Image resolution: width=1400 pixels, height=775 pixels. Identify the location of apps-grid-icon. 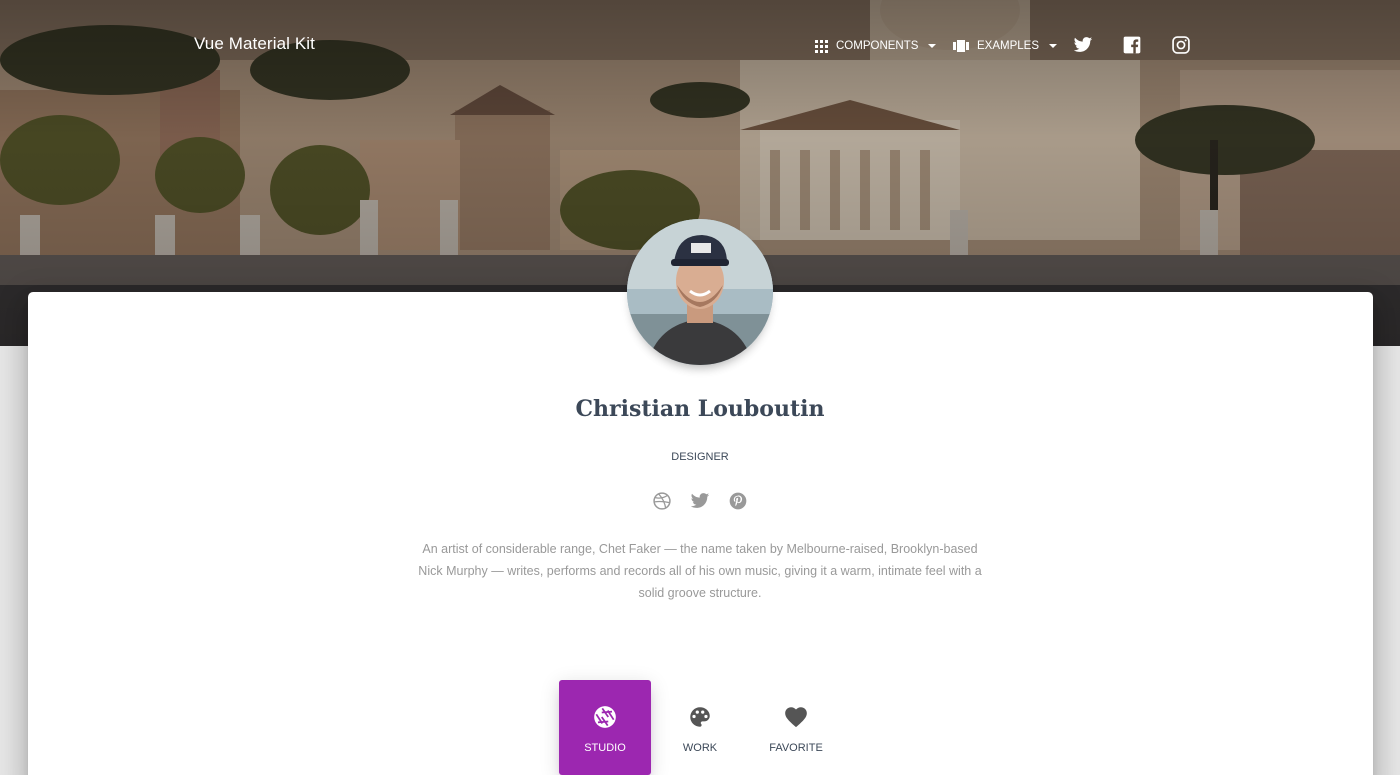
(821, 46).